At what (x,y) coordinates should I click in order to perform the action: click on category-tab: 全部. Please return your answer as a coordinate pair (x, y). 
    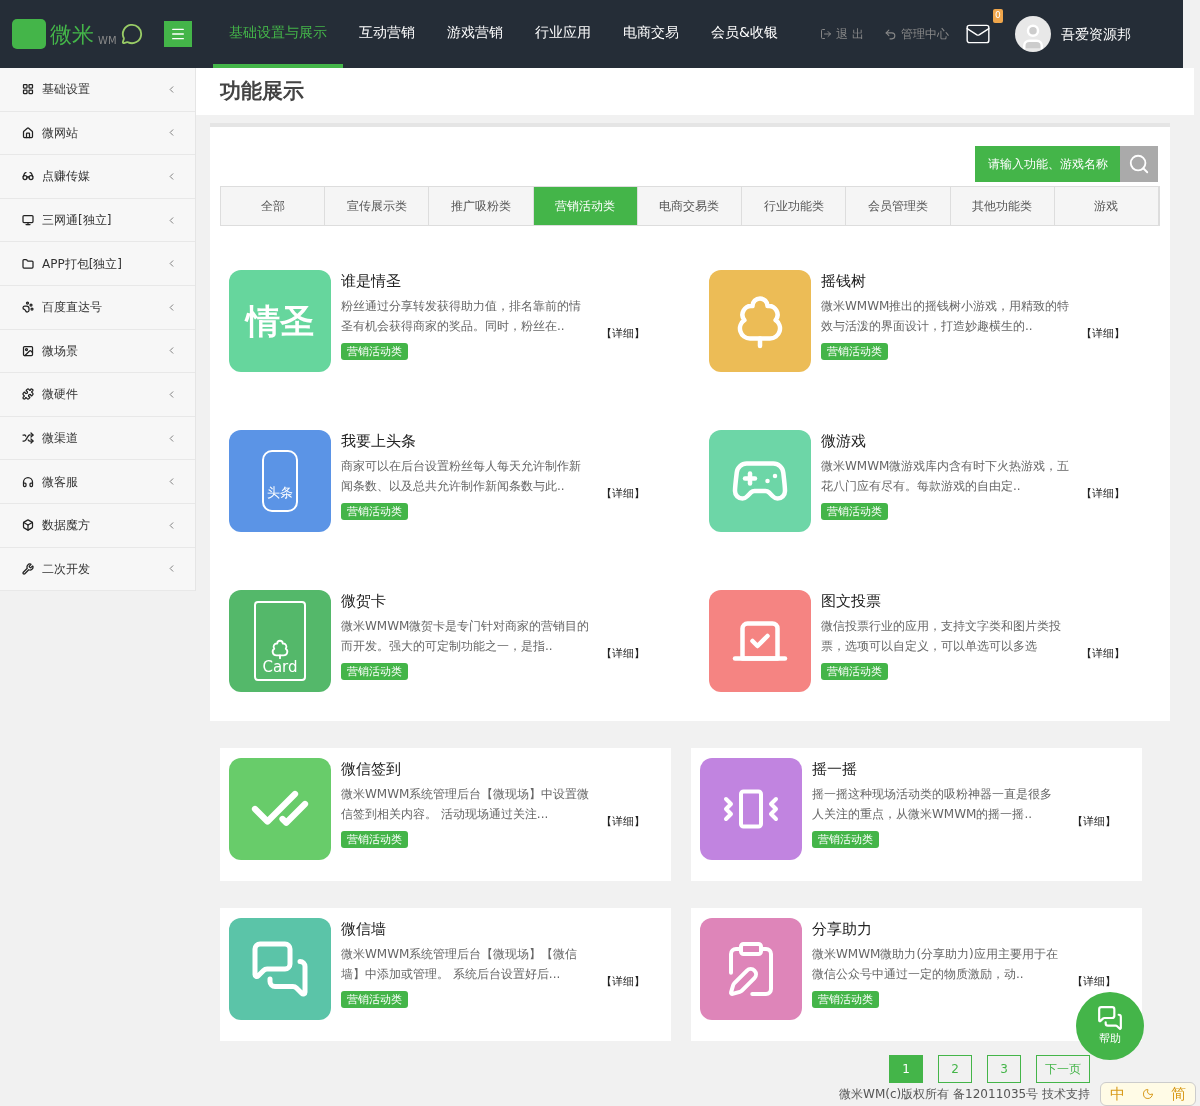
    Looking at the image, I should click on (273, 206).